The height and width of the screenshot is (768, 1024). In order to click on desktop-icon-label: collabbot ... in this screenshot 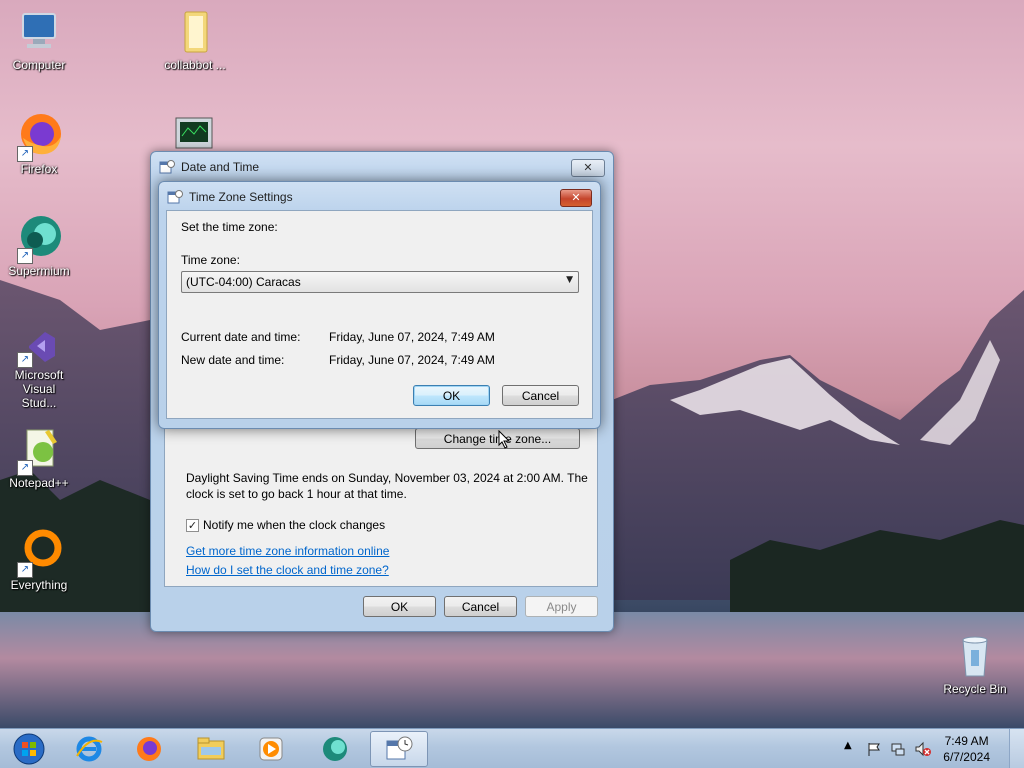, I will do `click(195, 65)`.